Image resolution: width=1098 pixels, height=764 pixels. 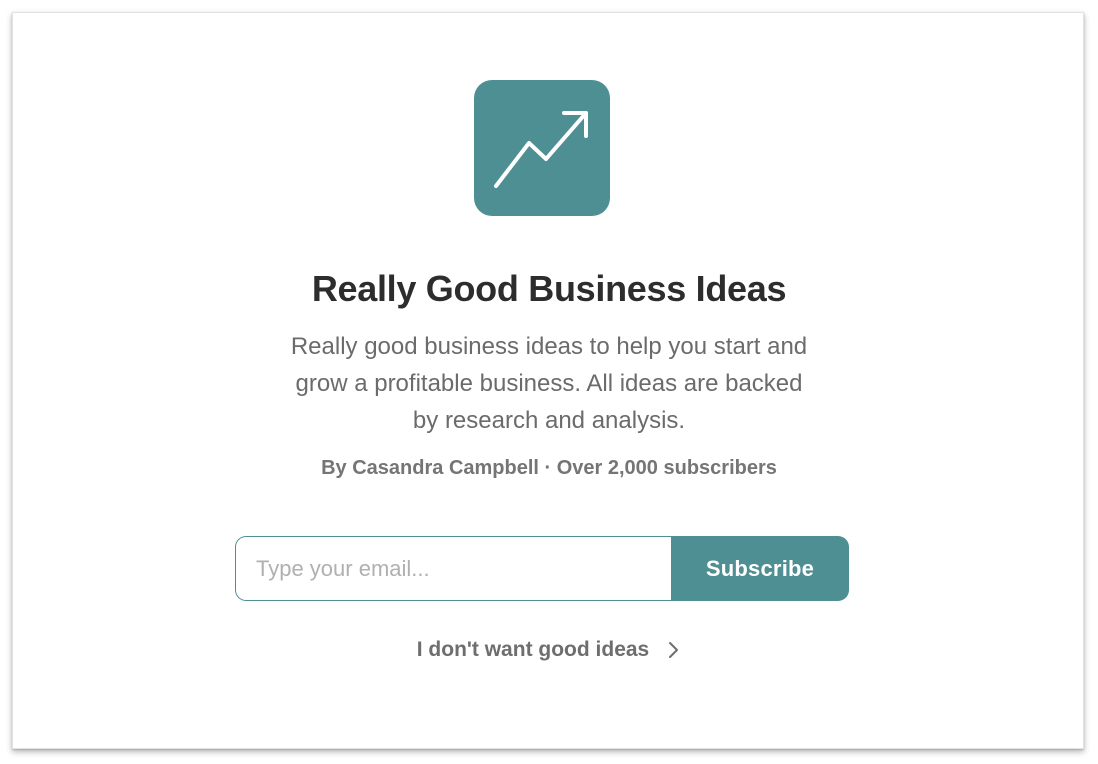 I want to click on skip-link-label: I don't want good ideas, so click(x=533, y=649).